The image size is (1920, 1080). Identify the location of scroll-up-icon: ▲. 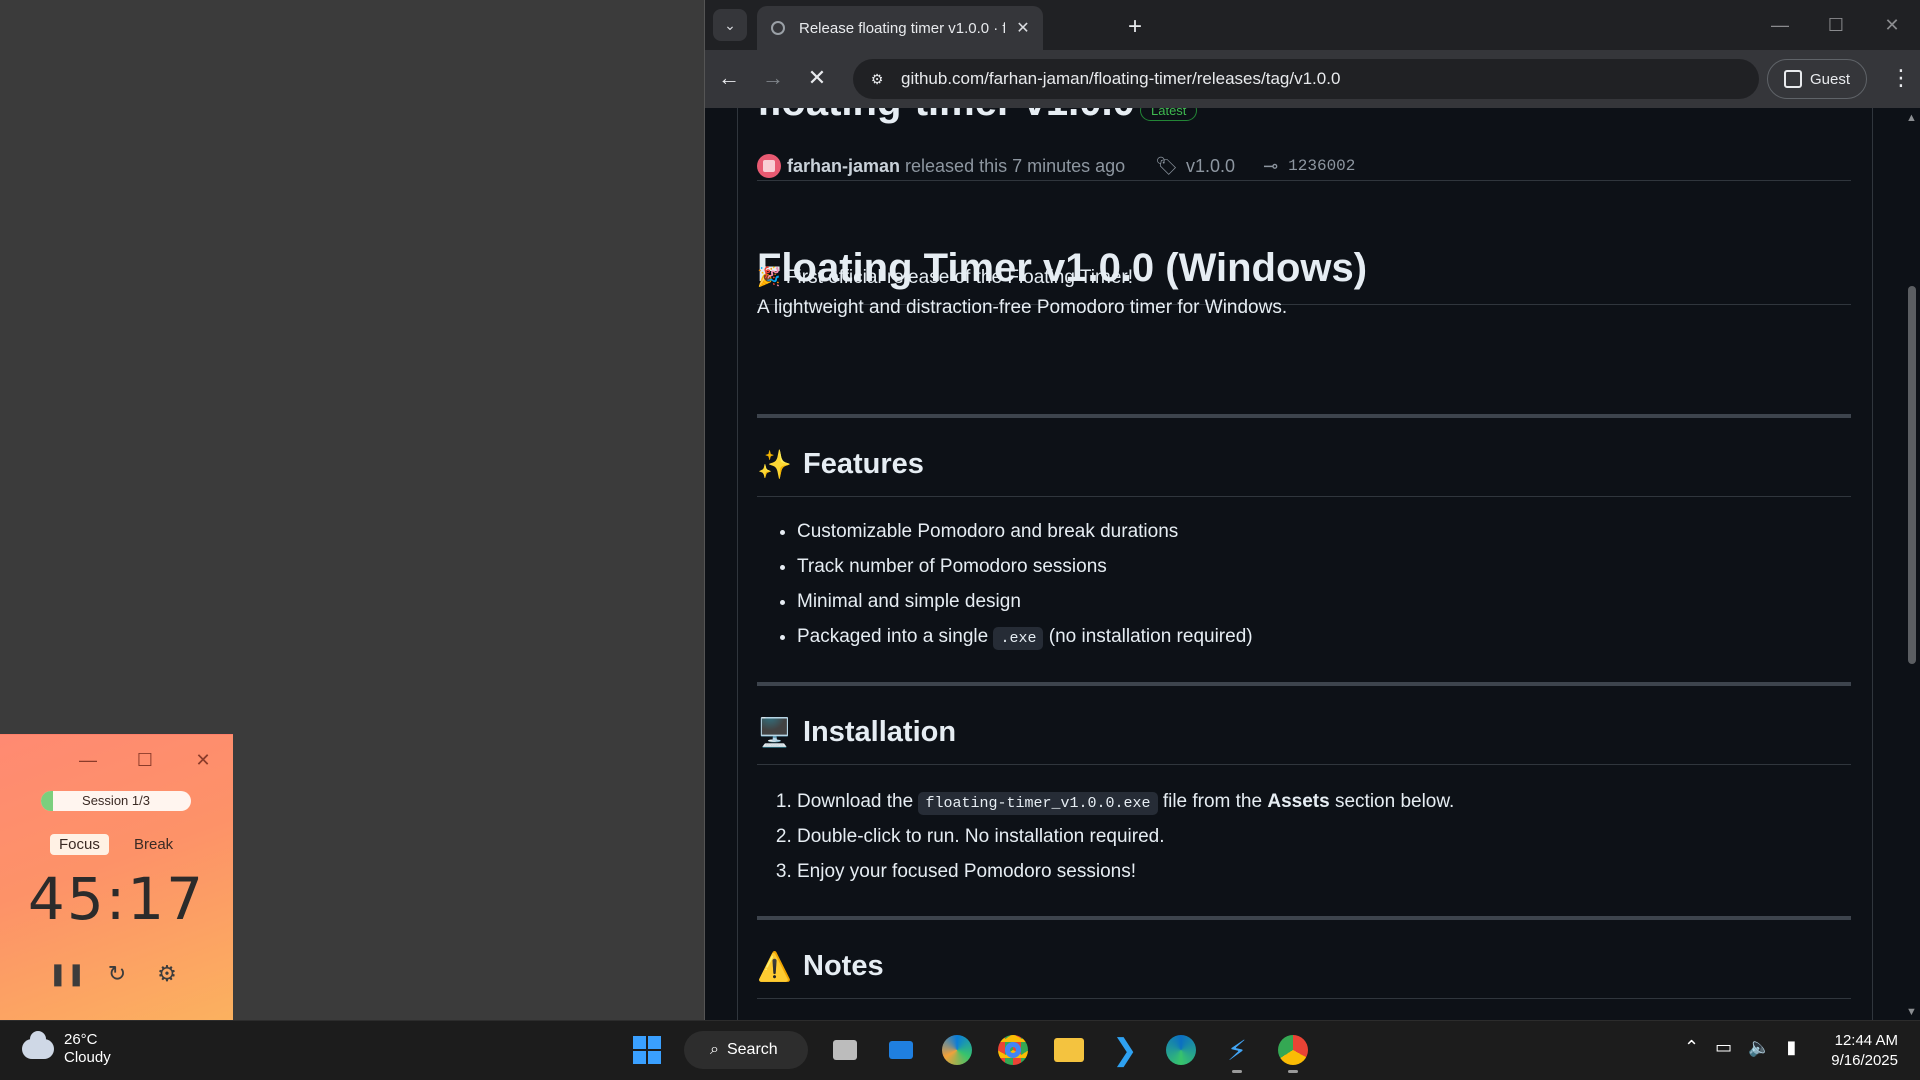
(1911, 118).